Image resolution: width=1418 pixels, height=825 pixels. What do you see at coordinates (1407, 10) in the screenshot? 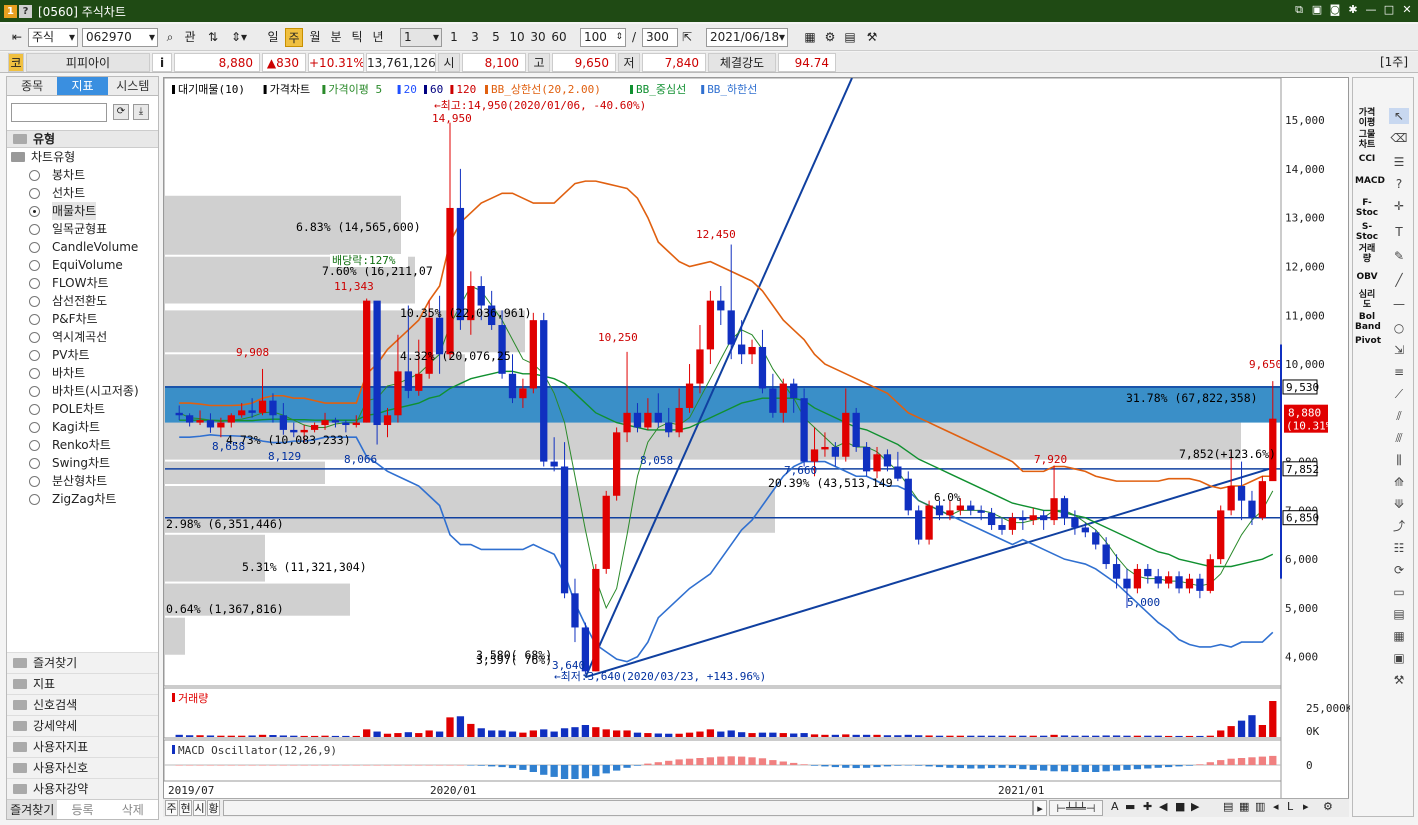
I see `close-icon: ✕` at bounding box center [1407, 10].